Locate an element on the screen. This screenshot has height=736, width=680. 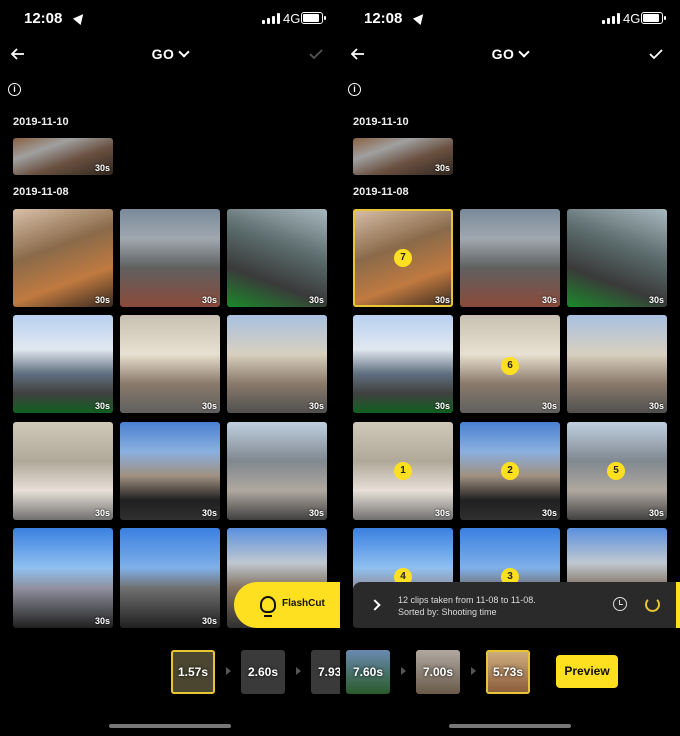
flashcut-label: FlashCut is located at coordinates (303, 603).